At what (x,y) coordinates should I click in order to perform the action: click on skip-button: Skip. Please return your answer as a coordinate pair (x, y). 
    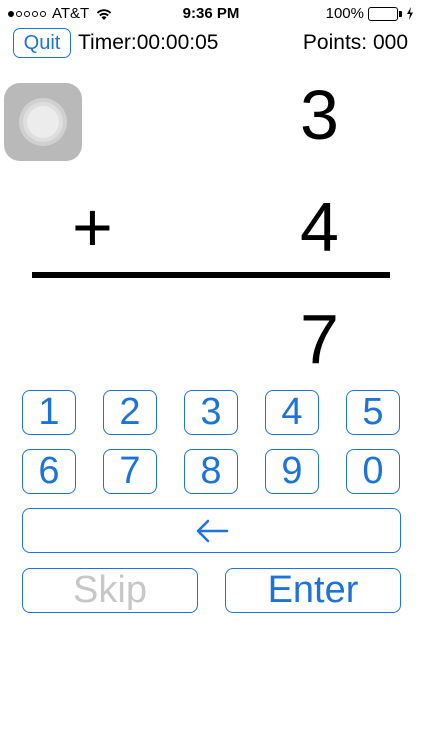
    Looking at the image, I should click on (110, 590).